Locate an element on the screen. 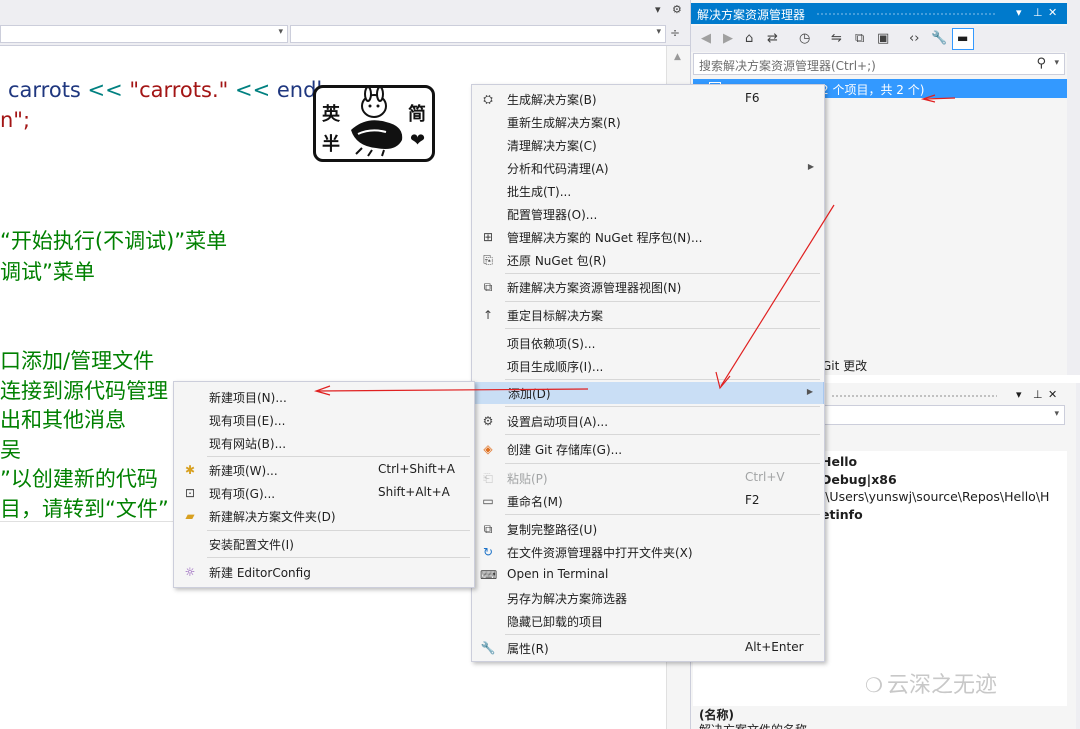 Image resolution: width=1080 pixels, height=729 pixels. forward-icon: ▶ is located at coordinates (728, 38).